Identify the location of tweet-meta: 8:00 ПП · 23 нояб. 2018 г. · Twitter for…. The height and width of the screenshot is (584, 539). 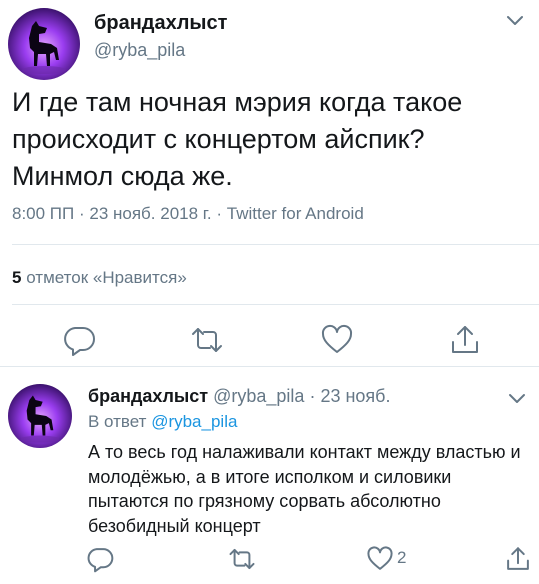
(188, 214).